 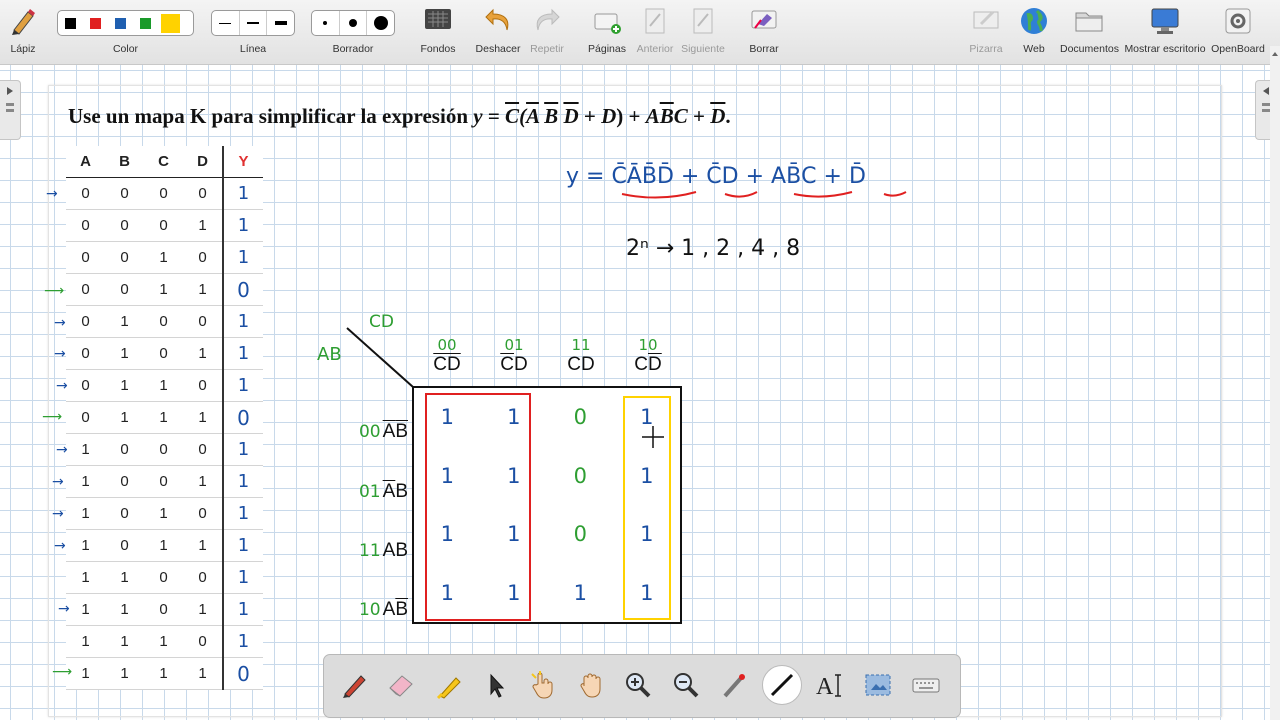 I want to click on pages-button: Páginas, so click(x=607, y=32).